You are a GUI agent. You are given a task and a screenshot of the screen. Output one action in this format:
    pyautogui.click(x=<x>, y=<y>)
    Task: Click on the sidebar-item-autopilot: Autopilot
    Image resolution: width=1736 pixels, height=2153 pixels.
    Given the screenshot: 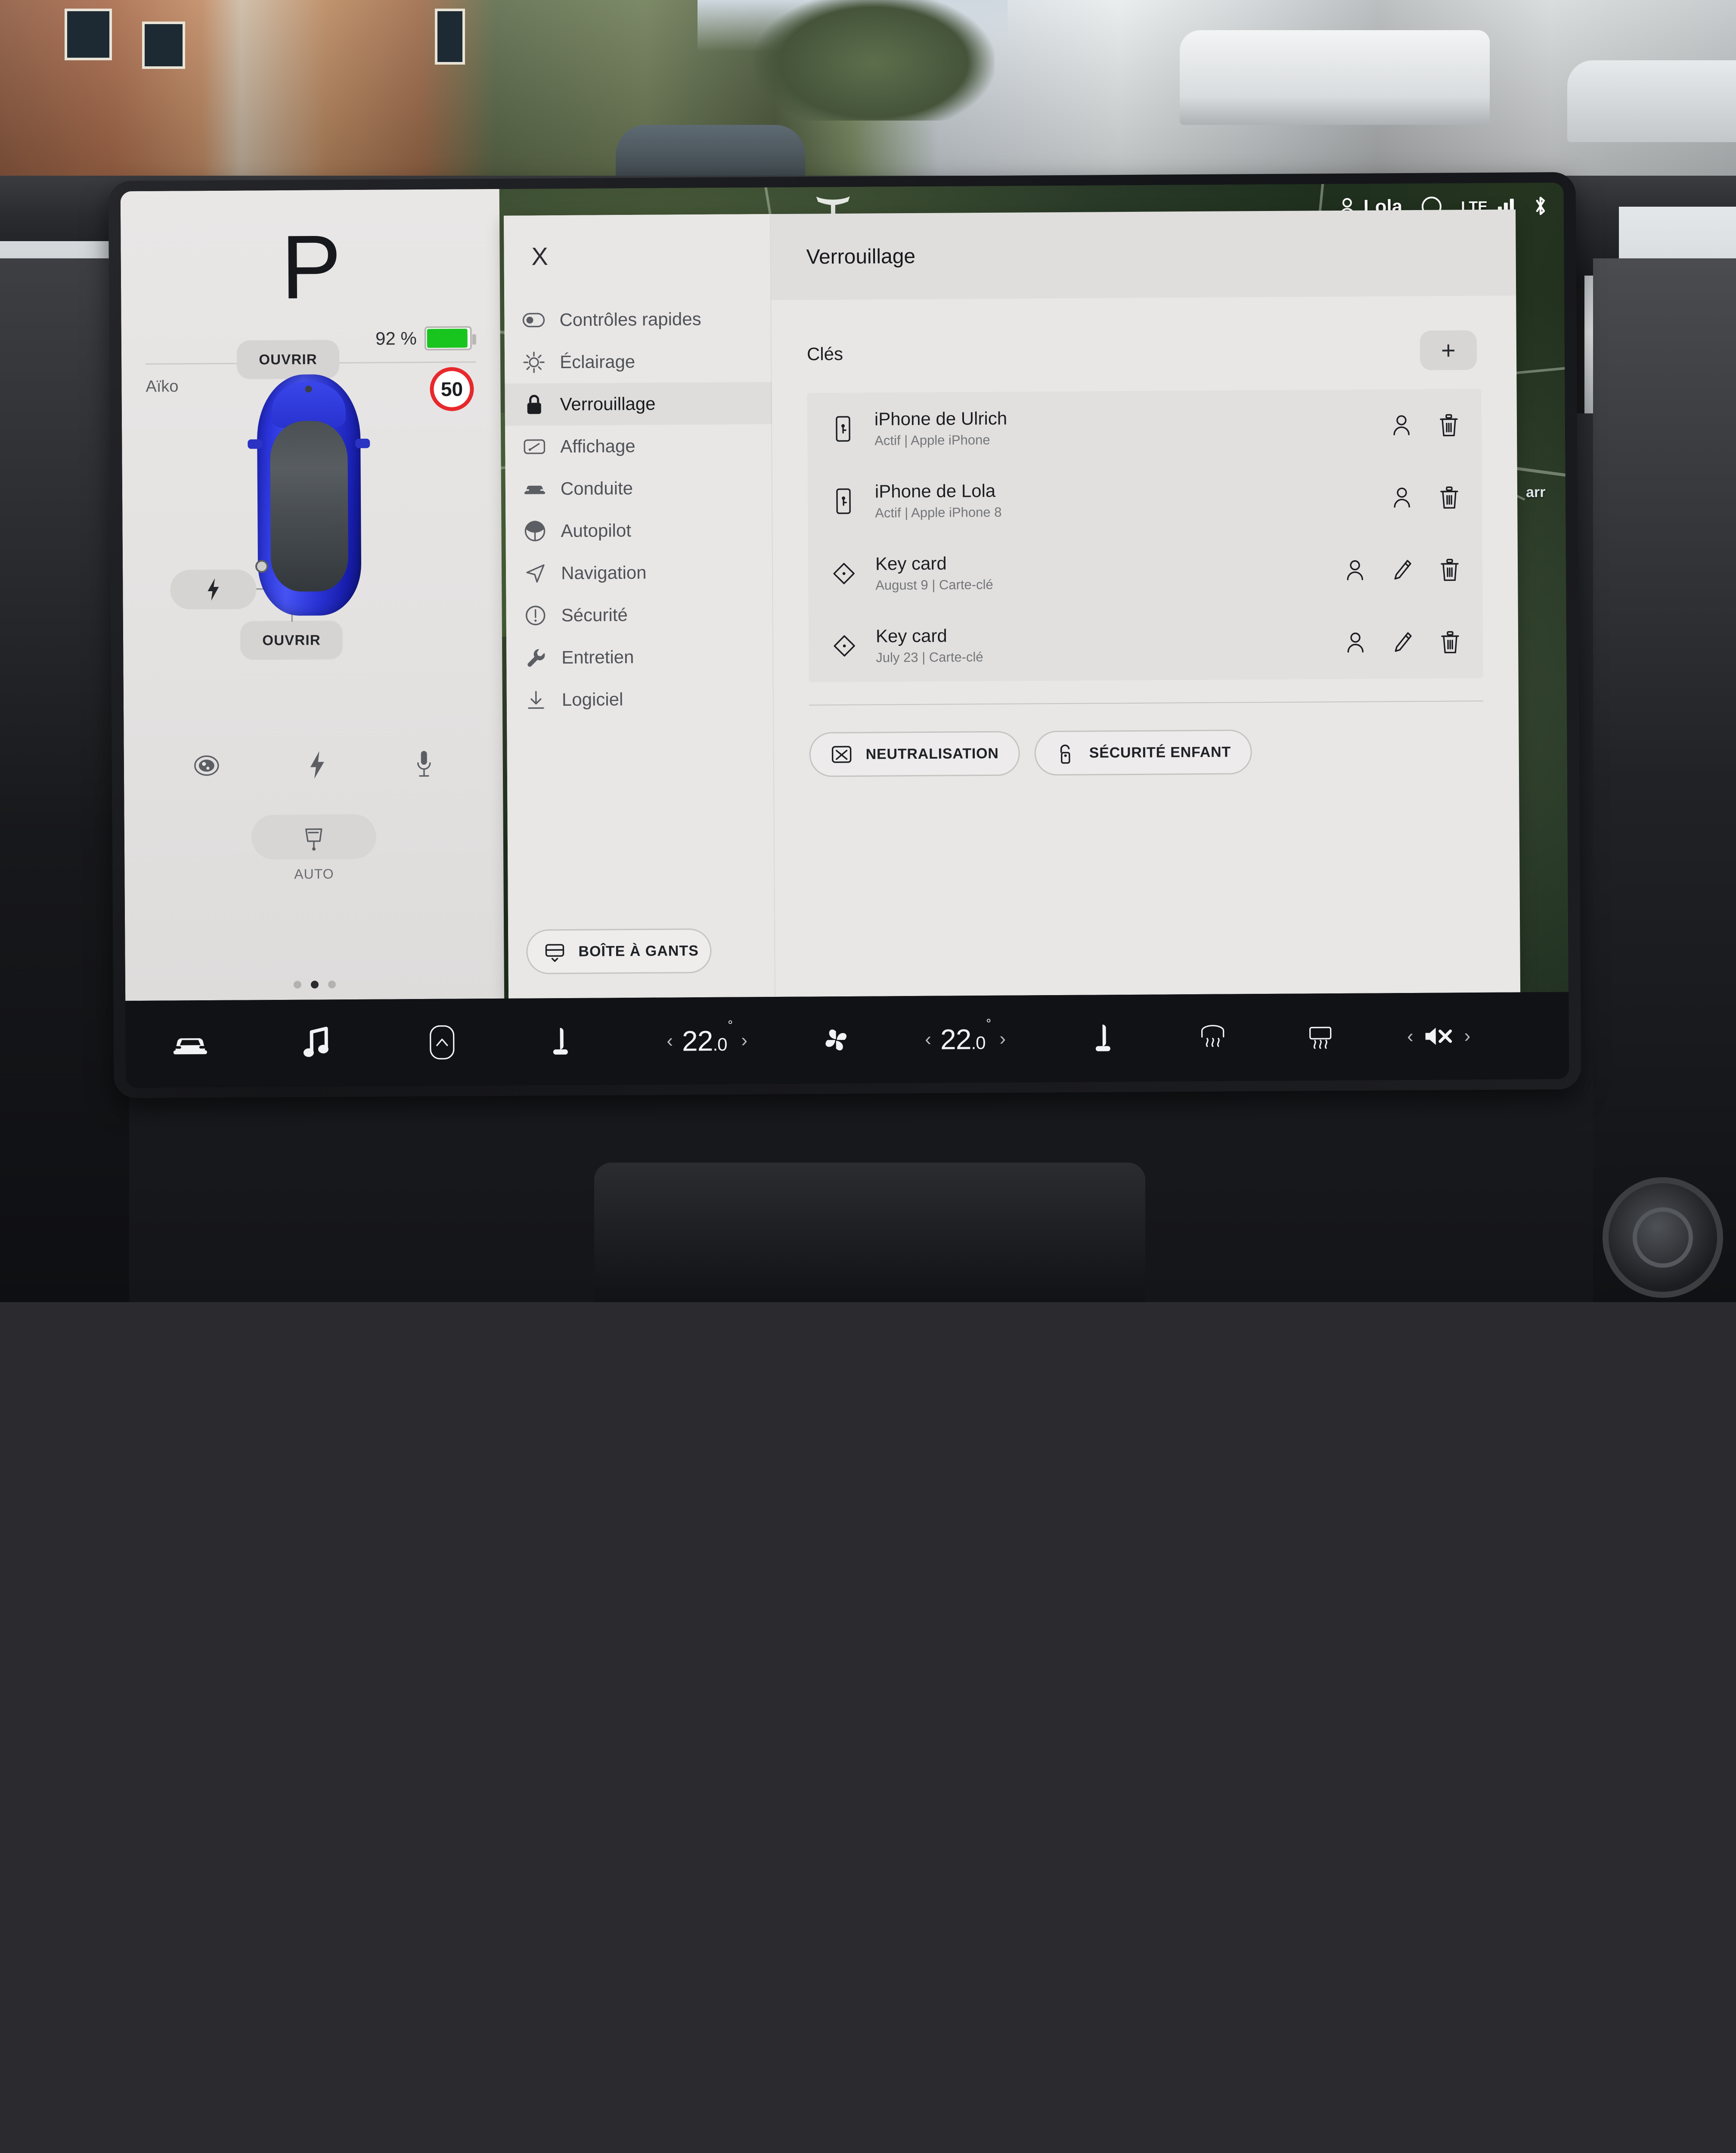 What is the action you would take?
    pyautogui.click(x=639, y=530)
    